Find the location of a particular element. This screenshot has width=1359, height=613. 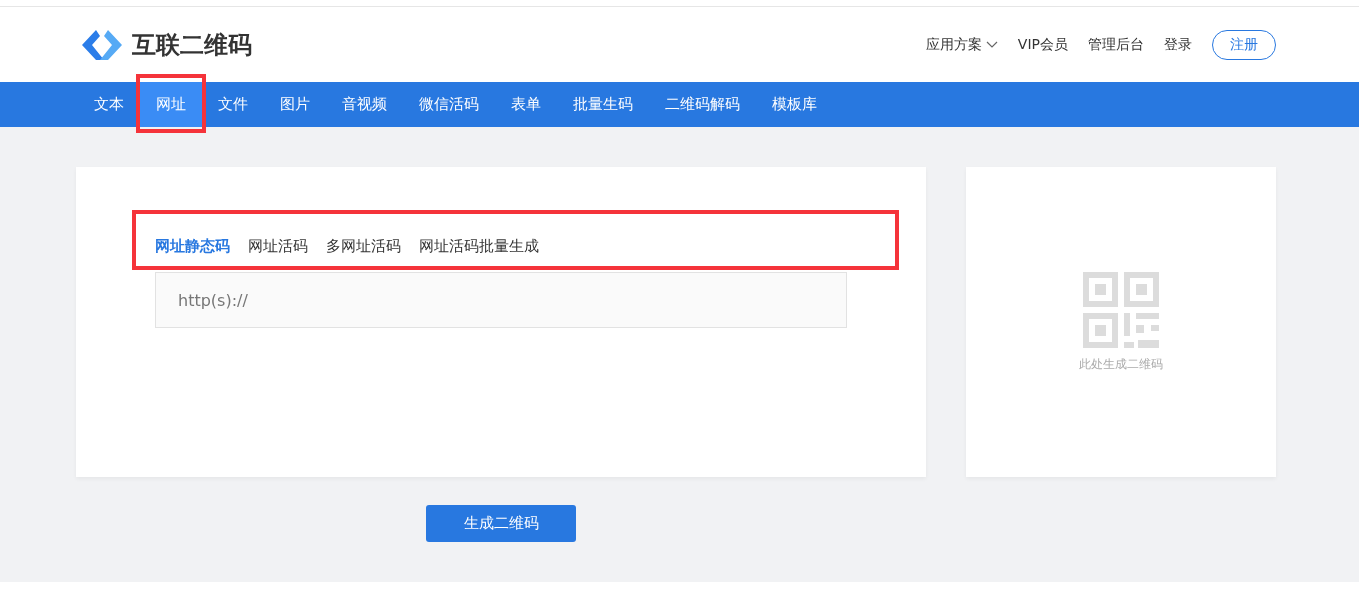

url-input-field: http(s):// is located at coordinates (501, 300).